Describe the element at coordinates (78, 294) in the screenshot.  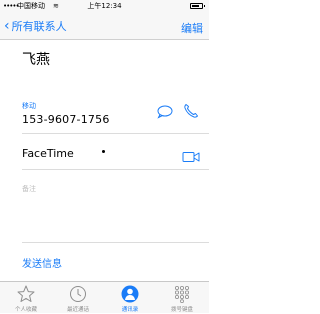
I see `clock-icon` at that location.